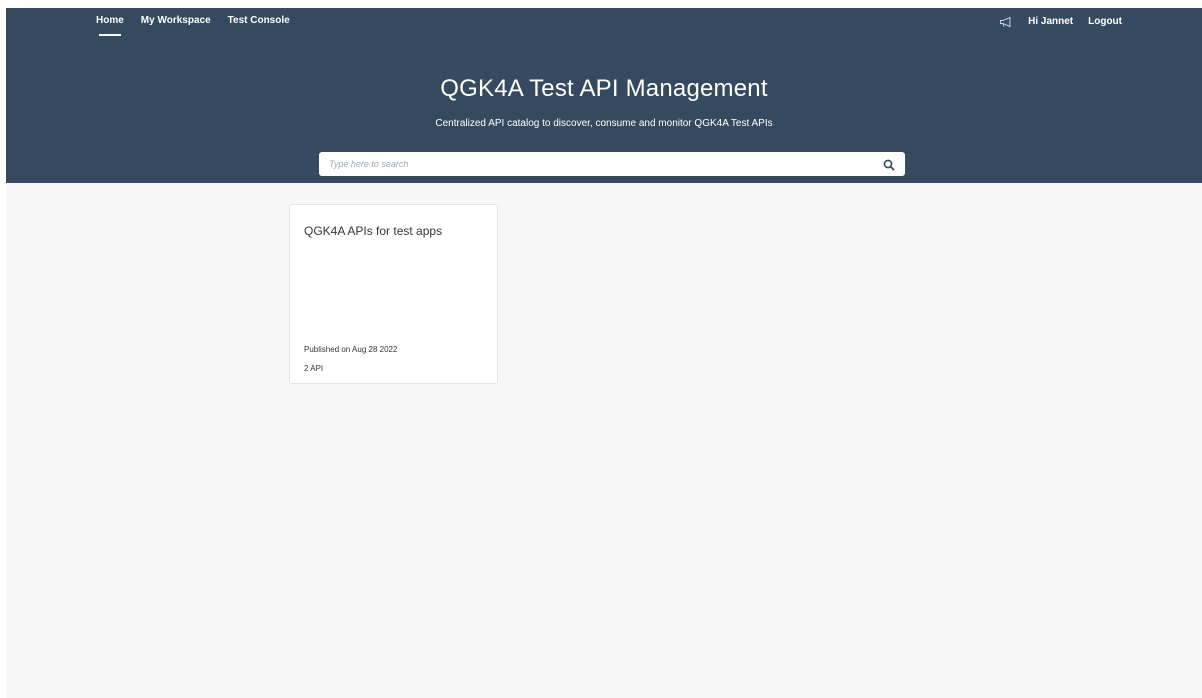 This screenshot has height=698, width=1202. Describe the element at coordinates (259, 20) in the screenshot. I see `nav-test-console: Test Console` at that location.